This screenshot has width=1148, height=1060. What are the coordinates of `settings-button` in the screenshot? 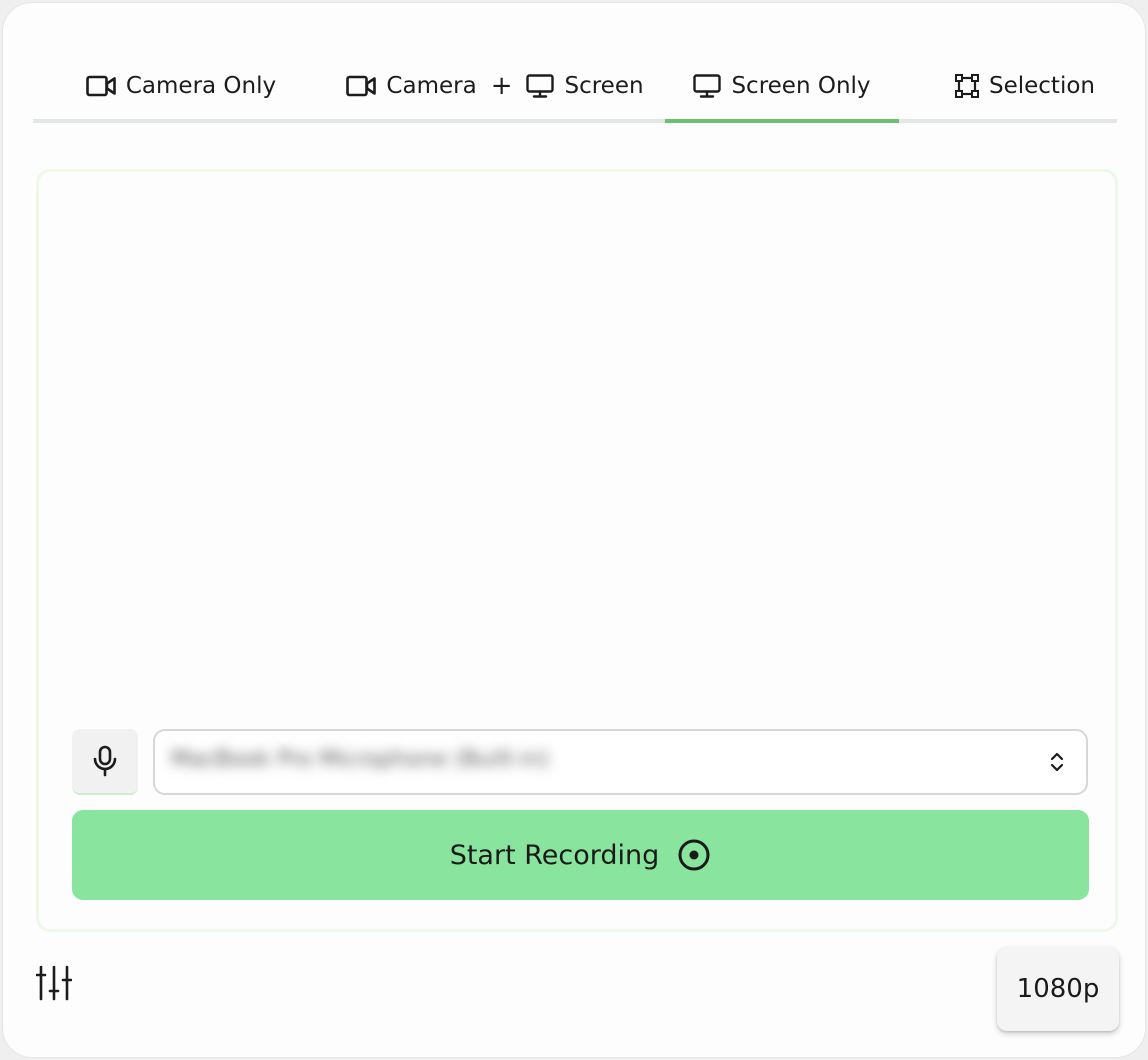 It's located at (54, 983).